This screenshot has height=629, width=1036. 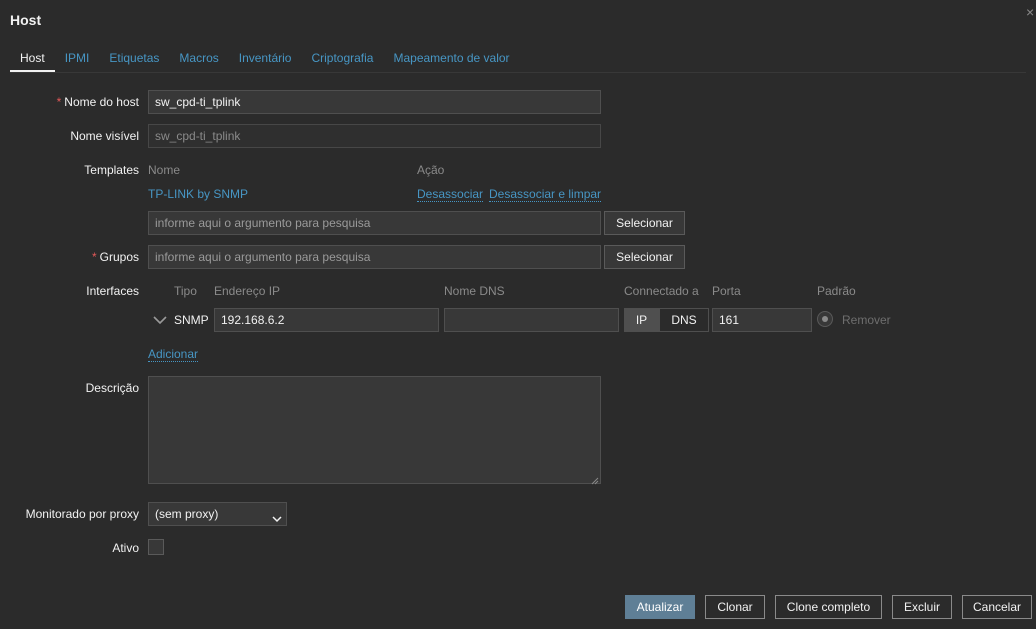 I want to click on tab-divider, so click(x=518, y=72).